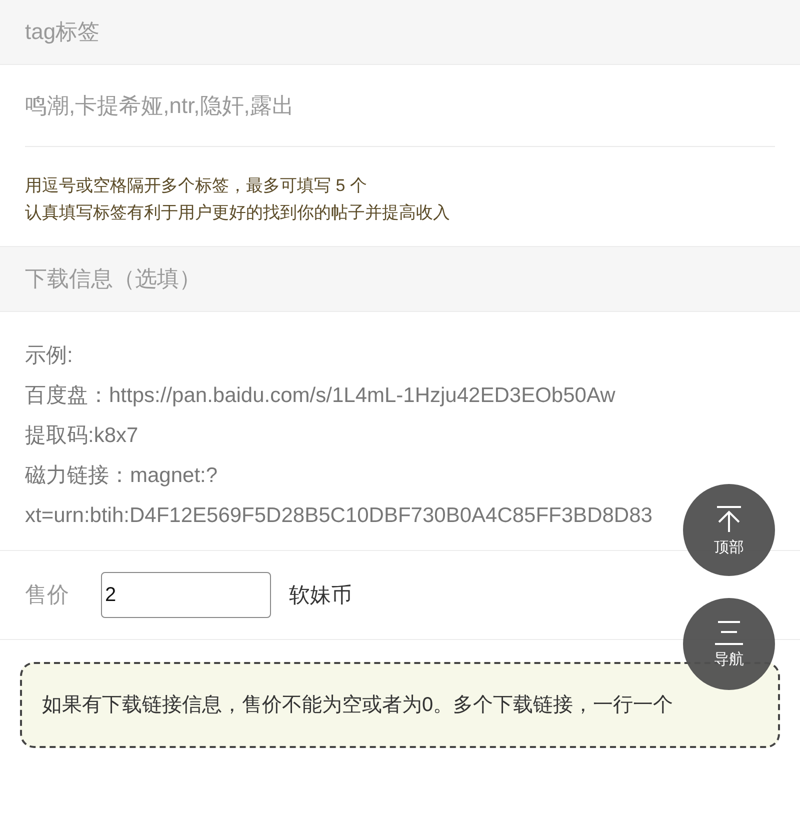 This screenshot has height=821, width=800. Describe the element at coordinates (729, 519) in the screenshot. I see `up-arrow-icon` at that location.